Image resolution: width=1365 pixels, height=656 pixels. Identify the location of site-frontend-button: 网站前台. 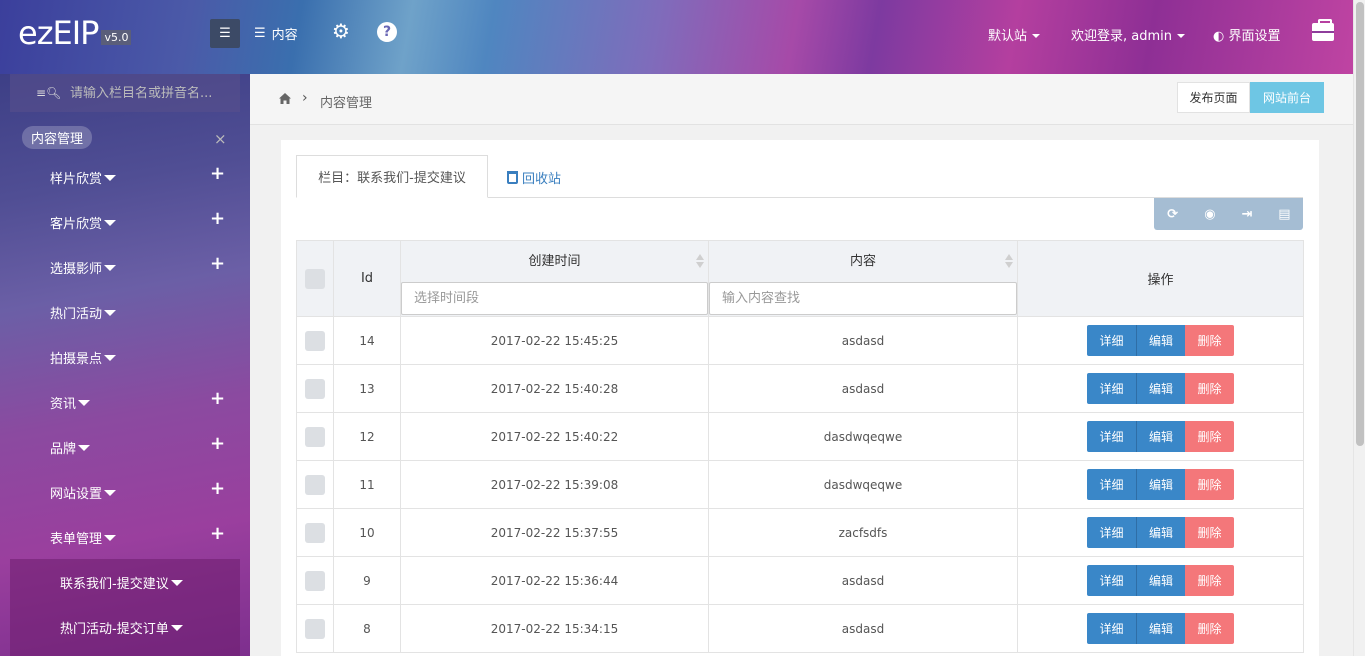
(1287, 97).